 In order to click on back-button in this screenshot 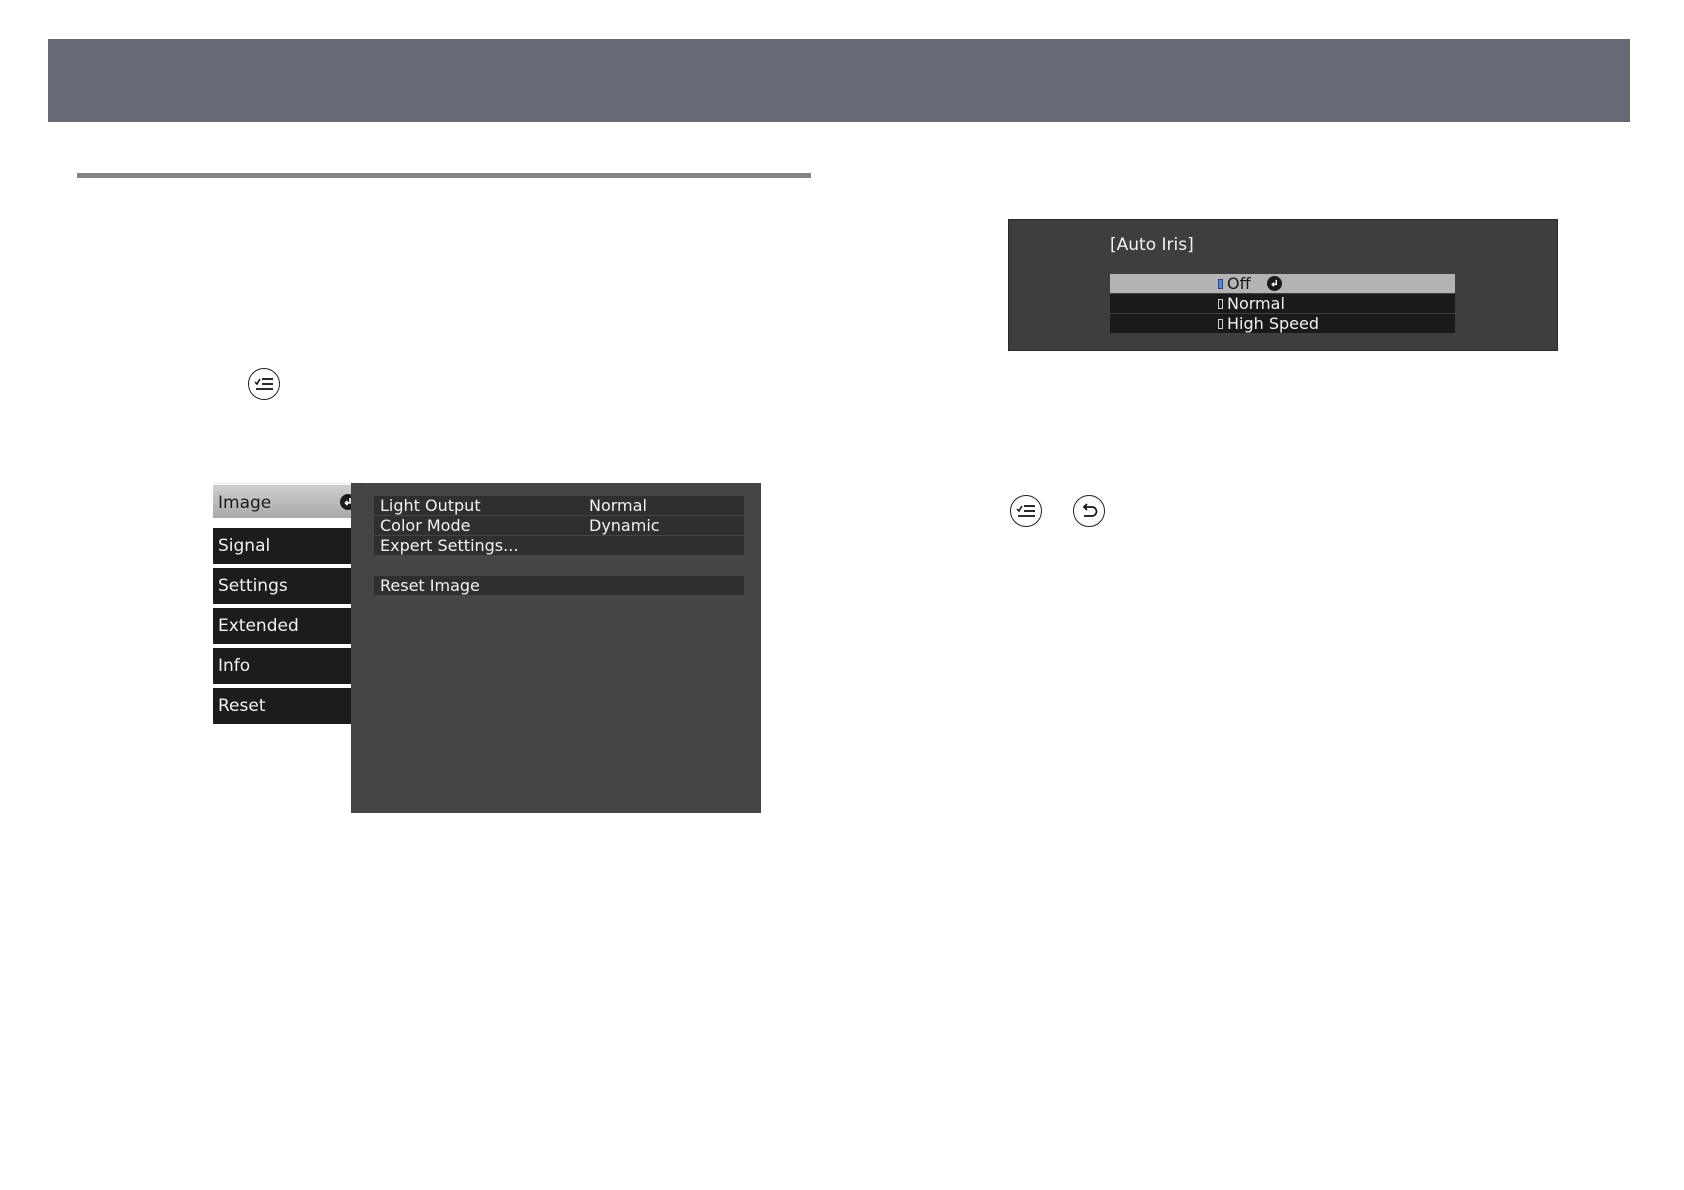, I will do `click(1089, 511)`.